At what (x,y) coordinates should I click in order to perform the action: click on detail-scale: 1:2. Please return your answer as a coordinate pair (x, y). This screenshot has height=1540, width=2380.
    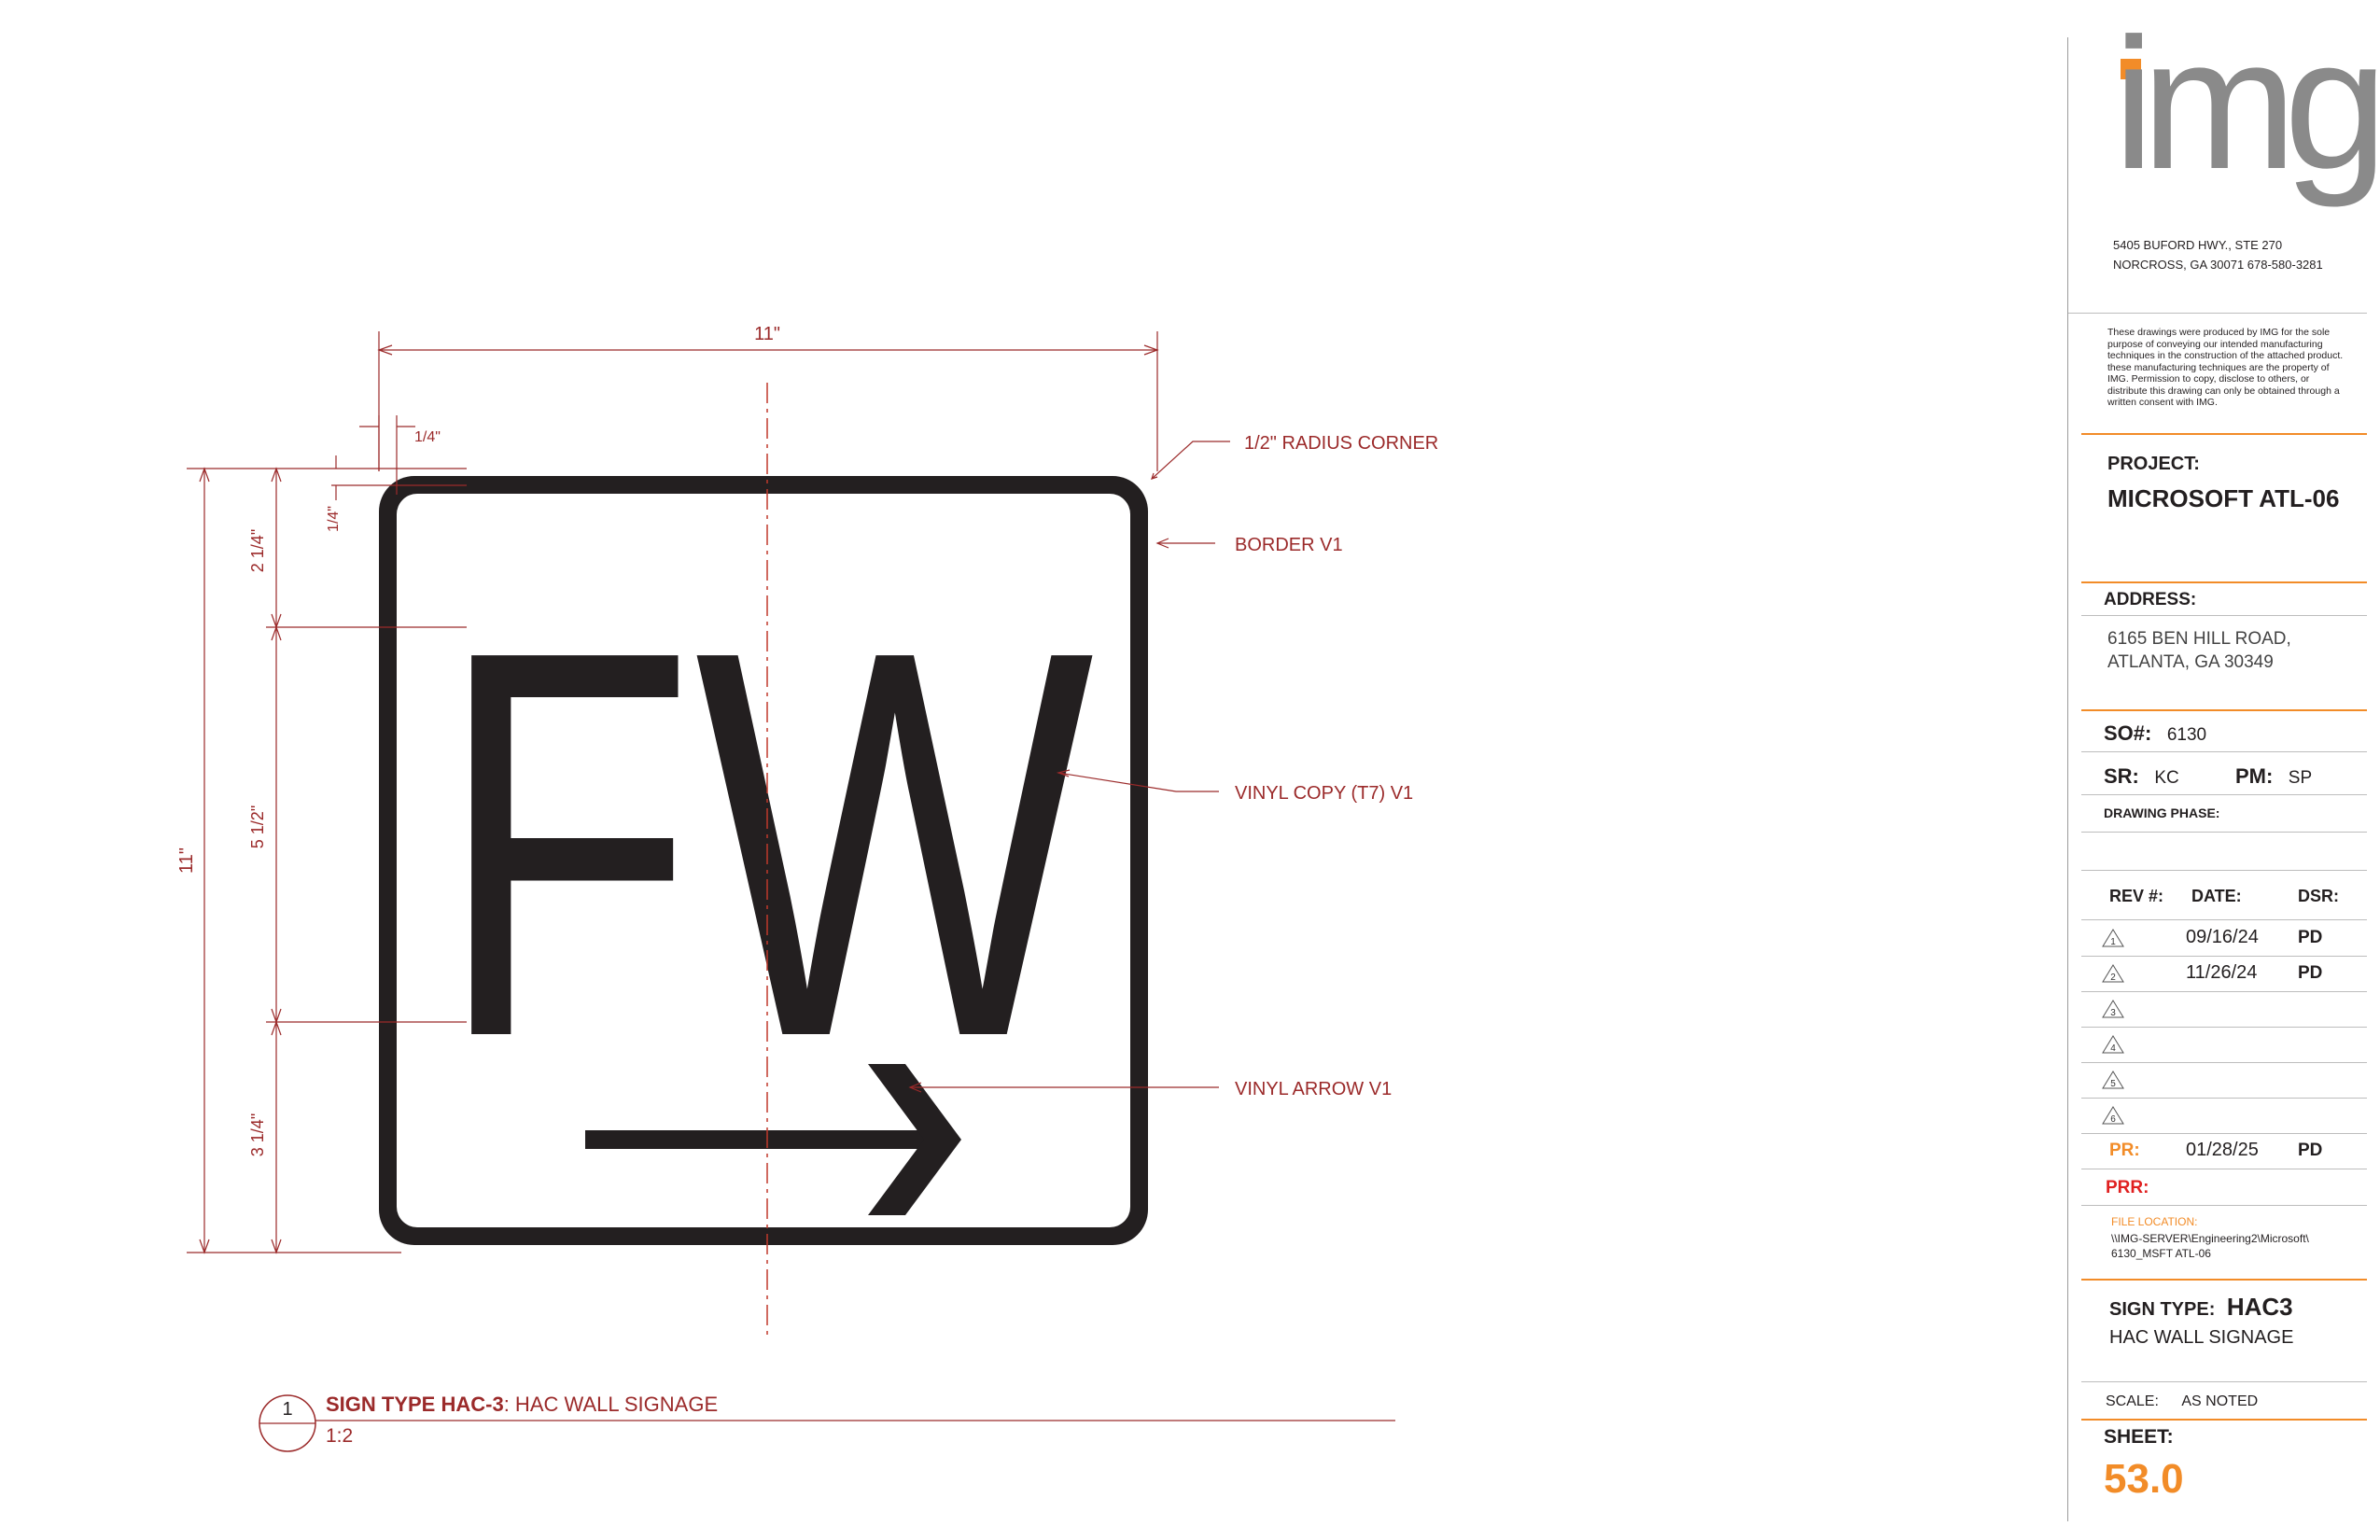
    Looking at the image, I should click on (339, 1436).